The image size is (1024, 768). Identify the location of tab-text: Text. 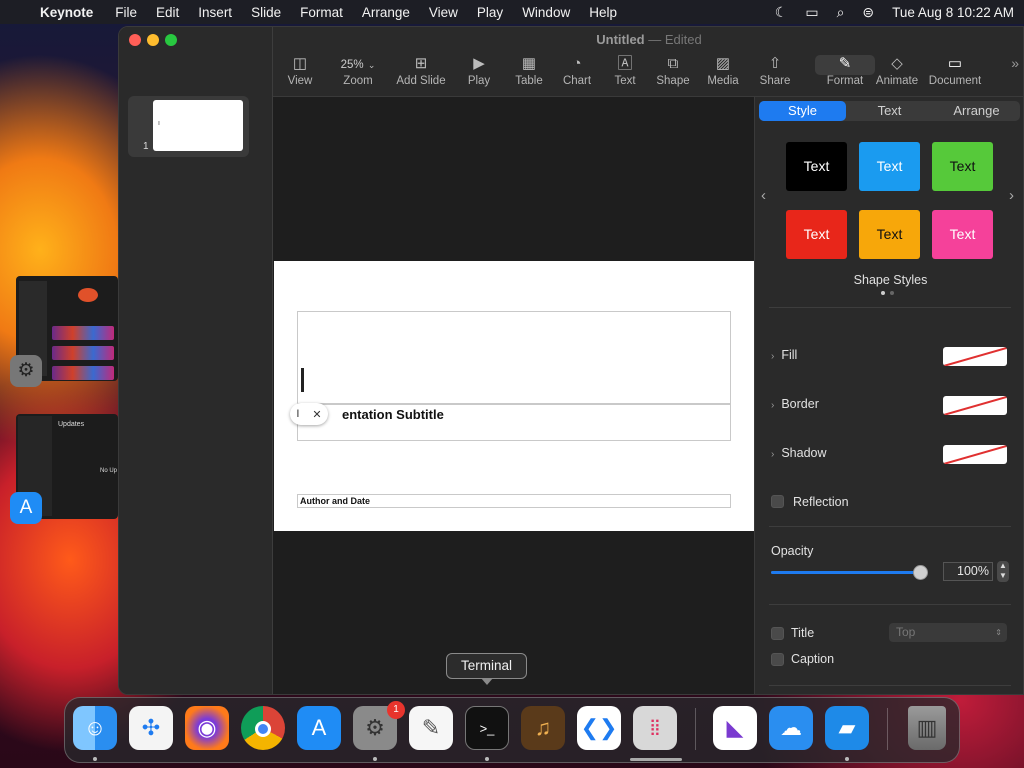
(889, 111).